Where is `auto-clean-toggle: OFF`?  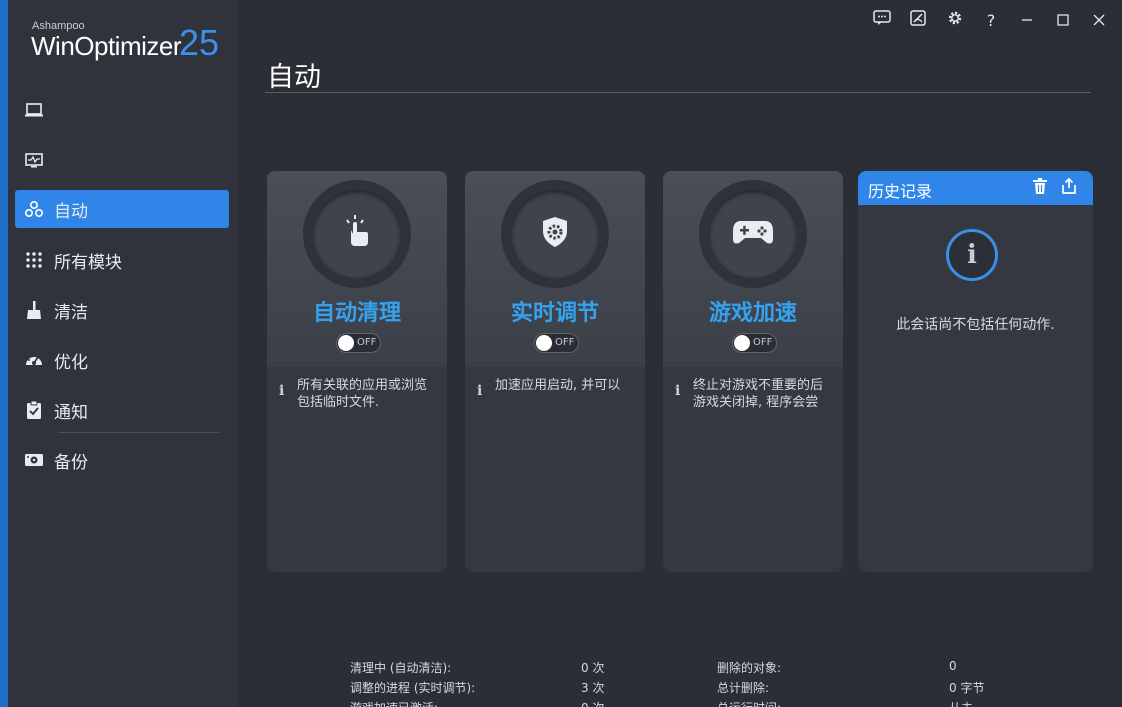 auto-clean-toggle: OFF is located at coordinates (358, 343).